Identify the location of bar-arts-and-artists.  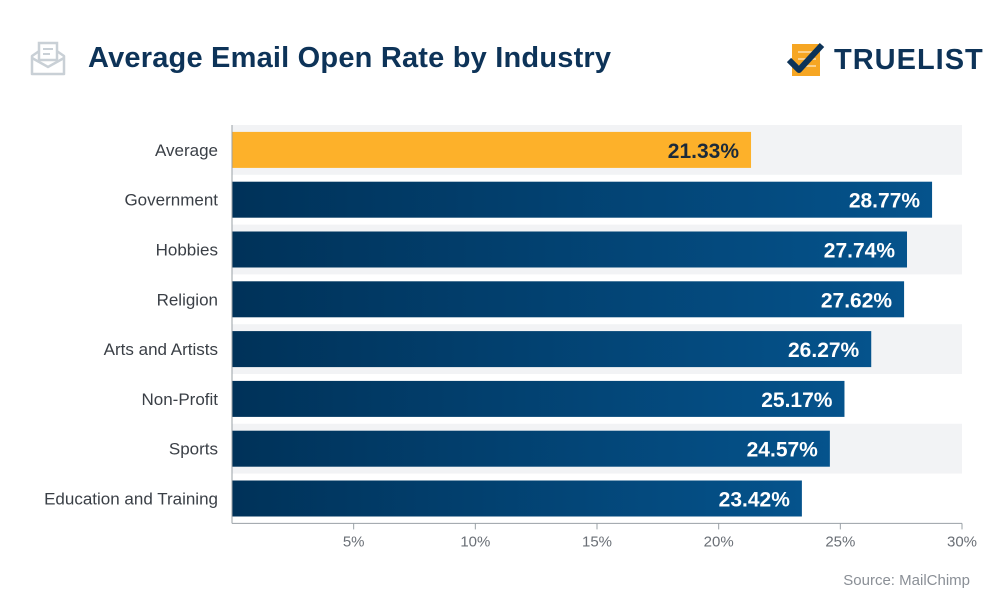
(552, 349).